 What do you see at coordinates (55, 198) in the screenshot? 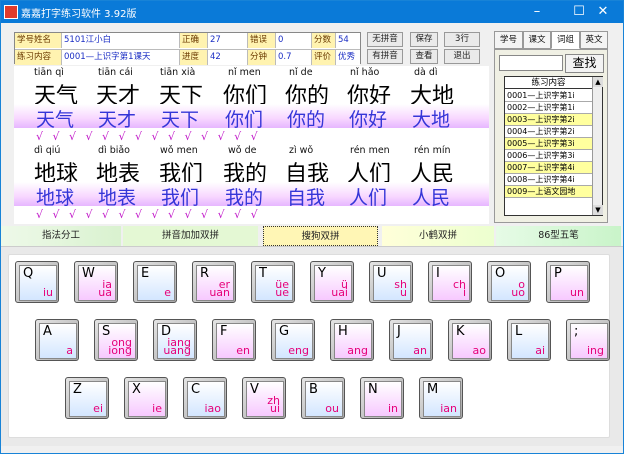
I see `typed-word: 地球` at bounding box center [55, 198].